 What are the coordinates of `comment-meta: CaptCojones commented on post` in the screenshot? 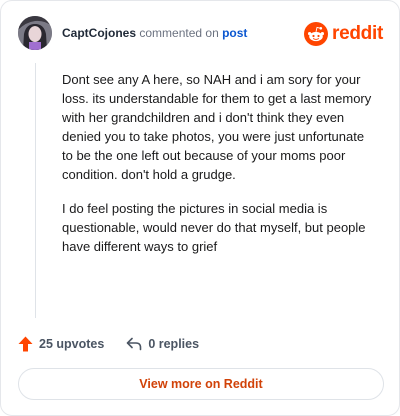 It's located at (154, 33).